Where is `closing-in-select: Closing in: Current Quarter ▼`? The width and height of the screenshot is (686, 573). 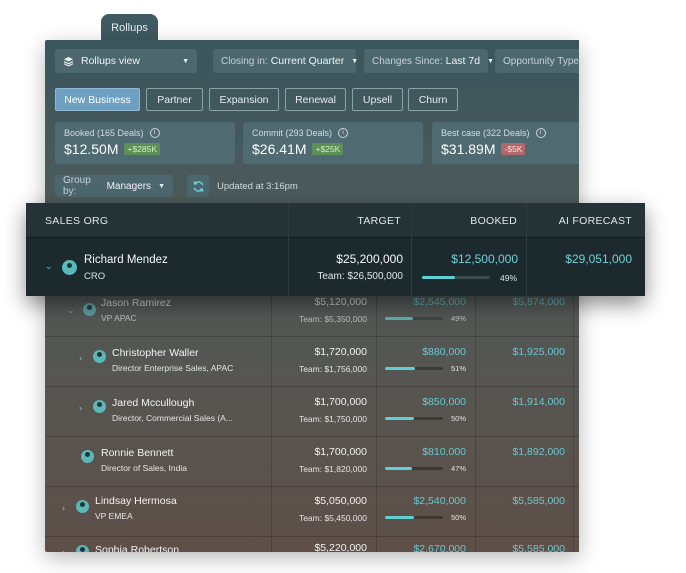 closing-in-select: Closing in: Current Quarter ▼ is located at coordinates (286, 61).